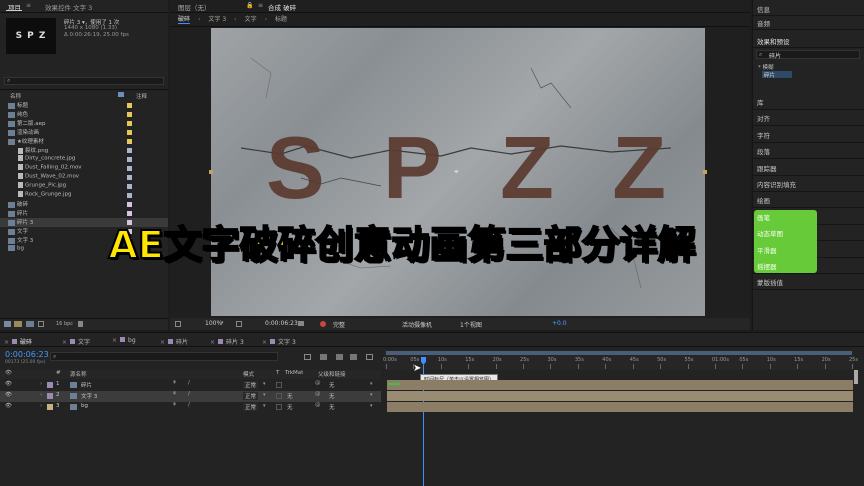 Image resolution: width=864 pixels, height=486 pixels. What do you see at coordinates (84, 159) in the screenshot?
I see `project-item: Dirty_concrete.jpg` at bounding box center [84, 159].